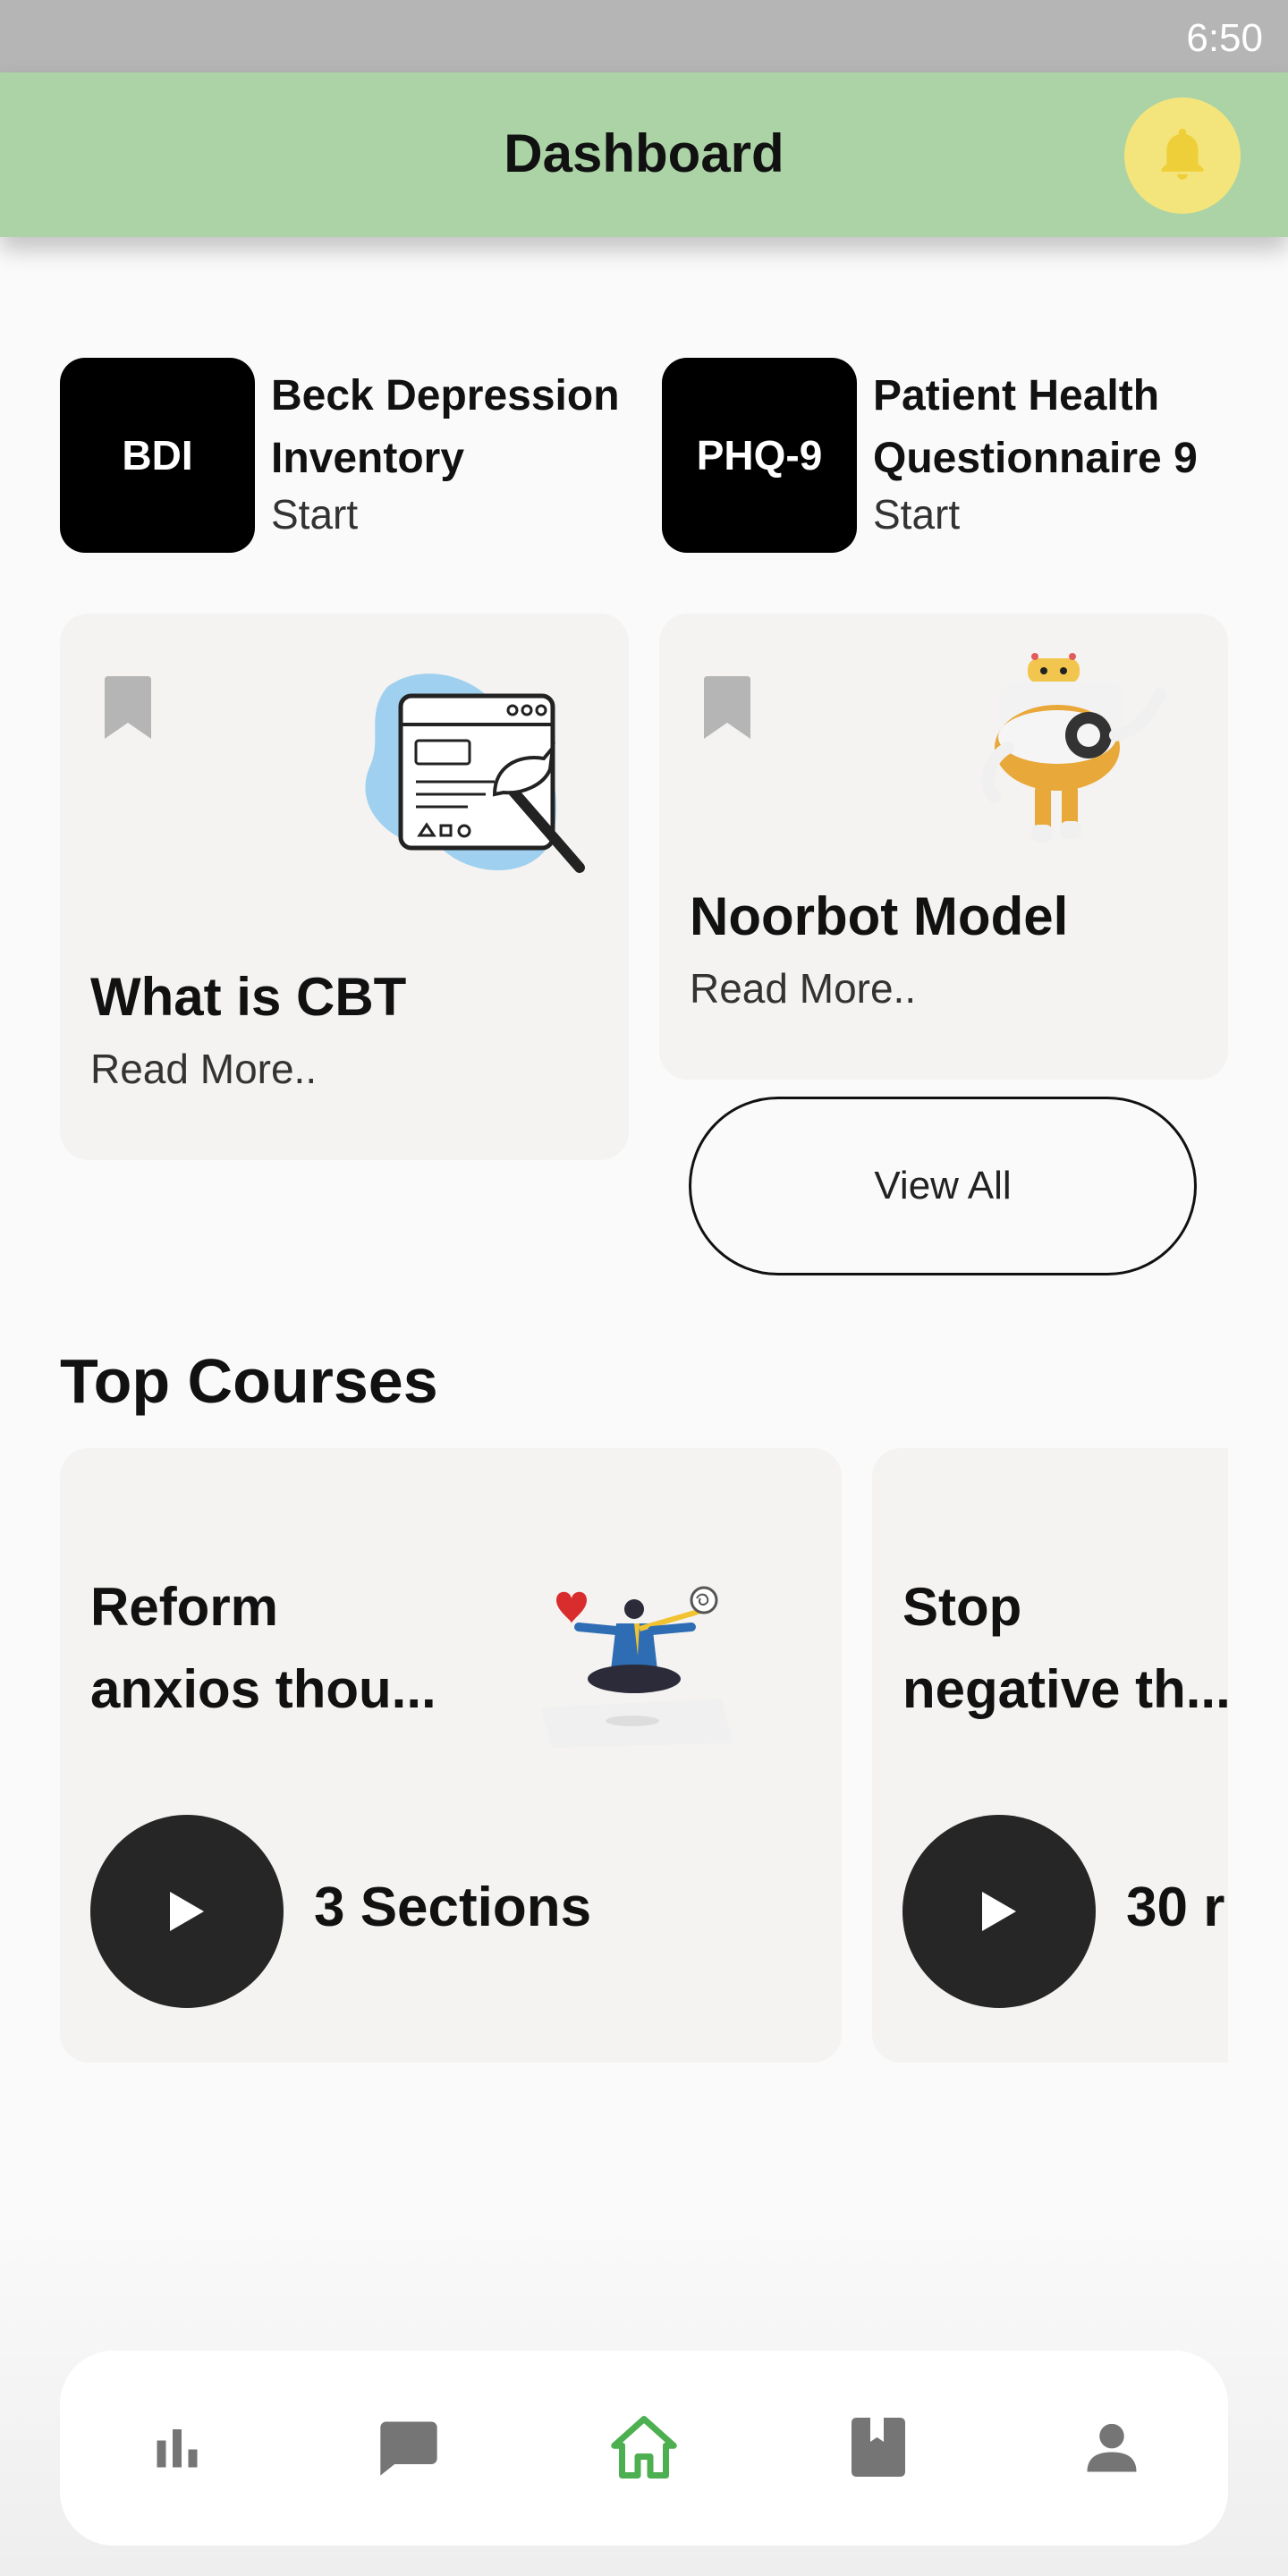 The height and width of the screenshot is (2576, 1288). I want to click on article-title: What is CBT, so click(248, 997).